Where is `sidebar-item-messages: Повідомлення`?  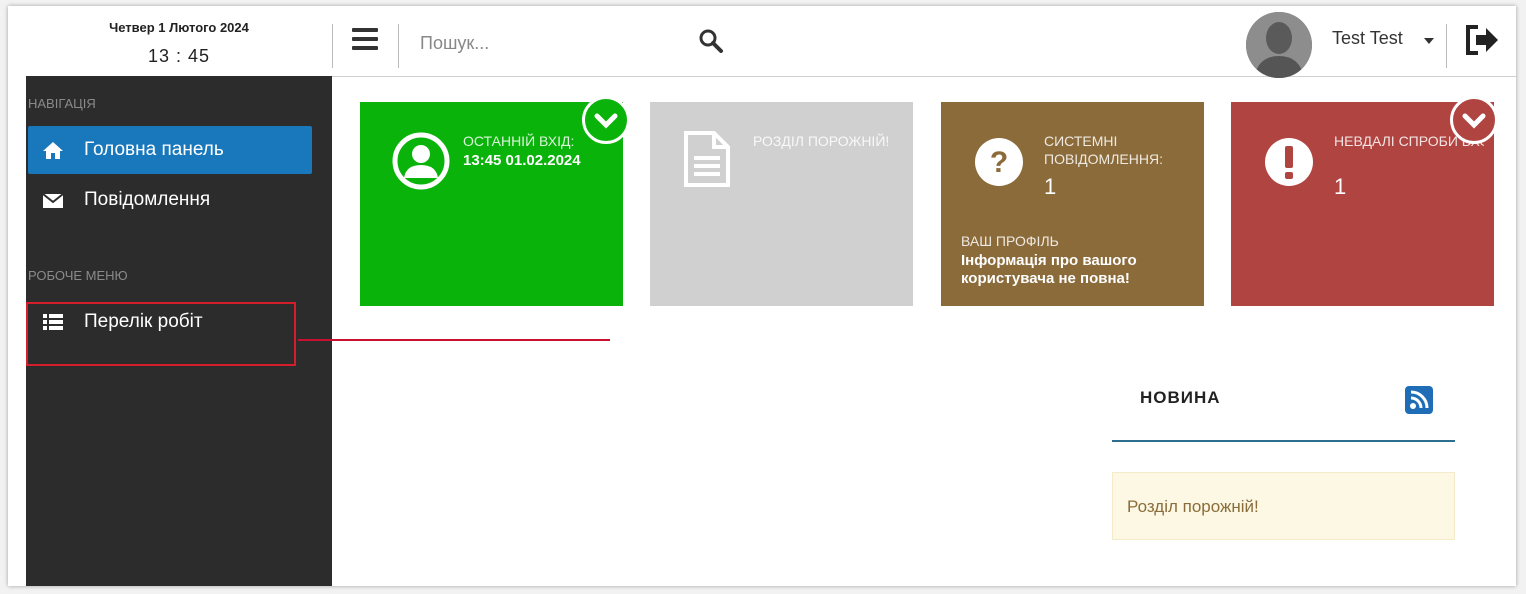
sidebar-item-messages: Повідомлення is located at coordinates (170, 200).